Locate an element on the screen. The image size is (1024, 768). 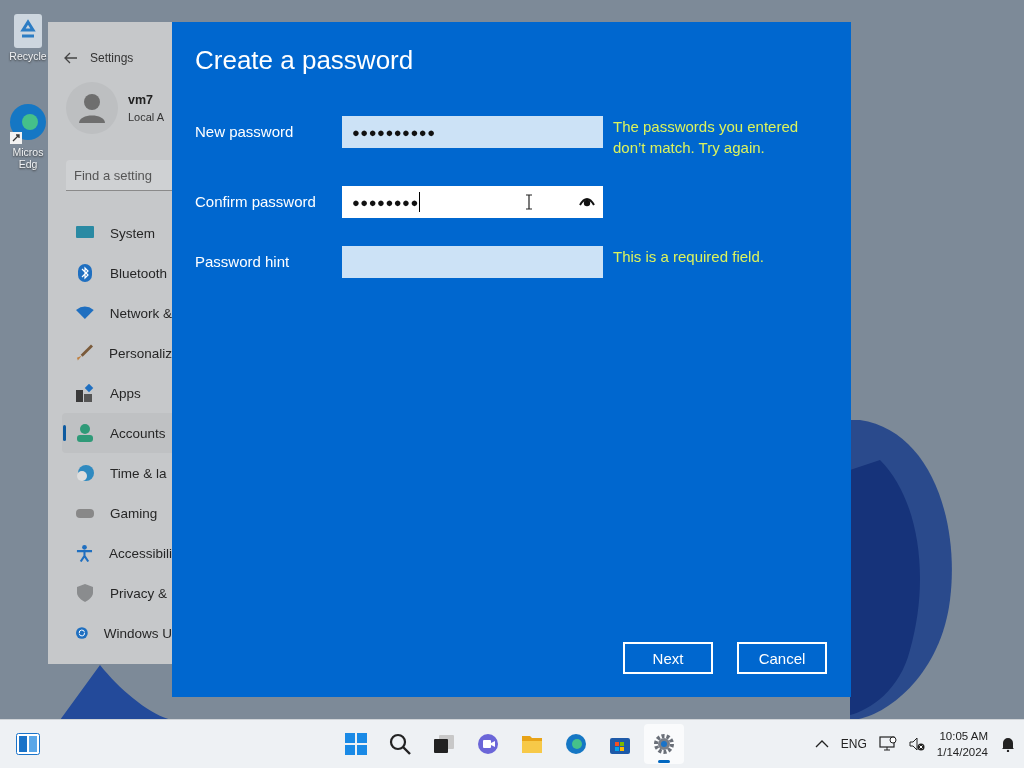
nav-item: Accounts is located at coordinates (117, 433).